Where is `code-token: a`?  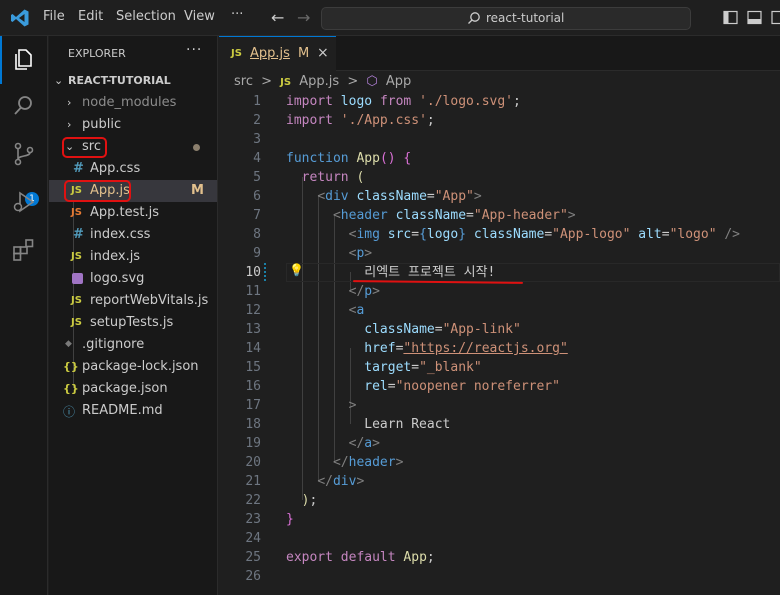 code-token: a is located at coordinates (368, 443).